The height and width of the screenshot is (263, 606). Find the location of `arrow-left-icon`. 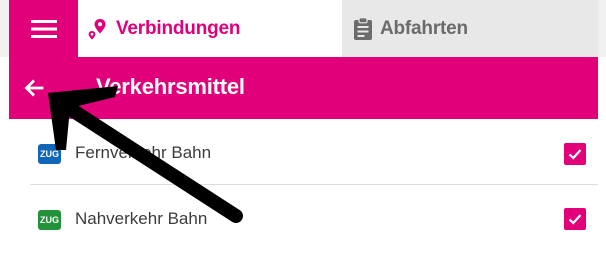

arrow-left-icon is located at coordinates (34, 88).